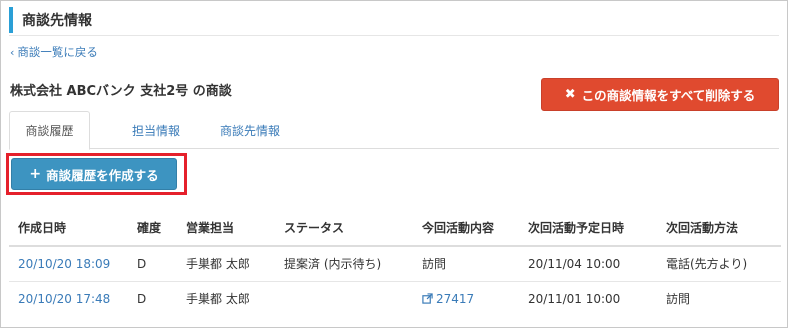  I want to click on header-divider, so click(394, 35).